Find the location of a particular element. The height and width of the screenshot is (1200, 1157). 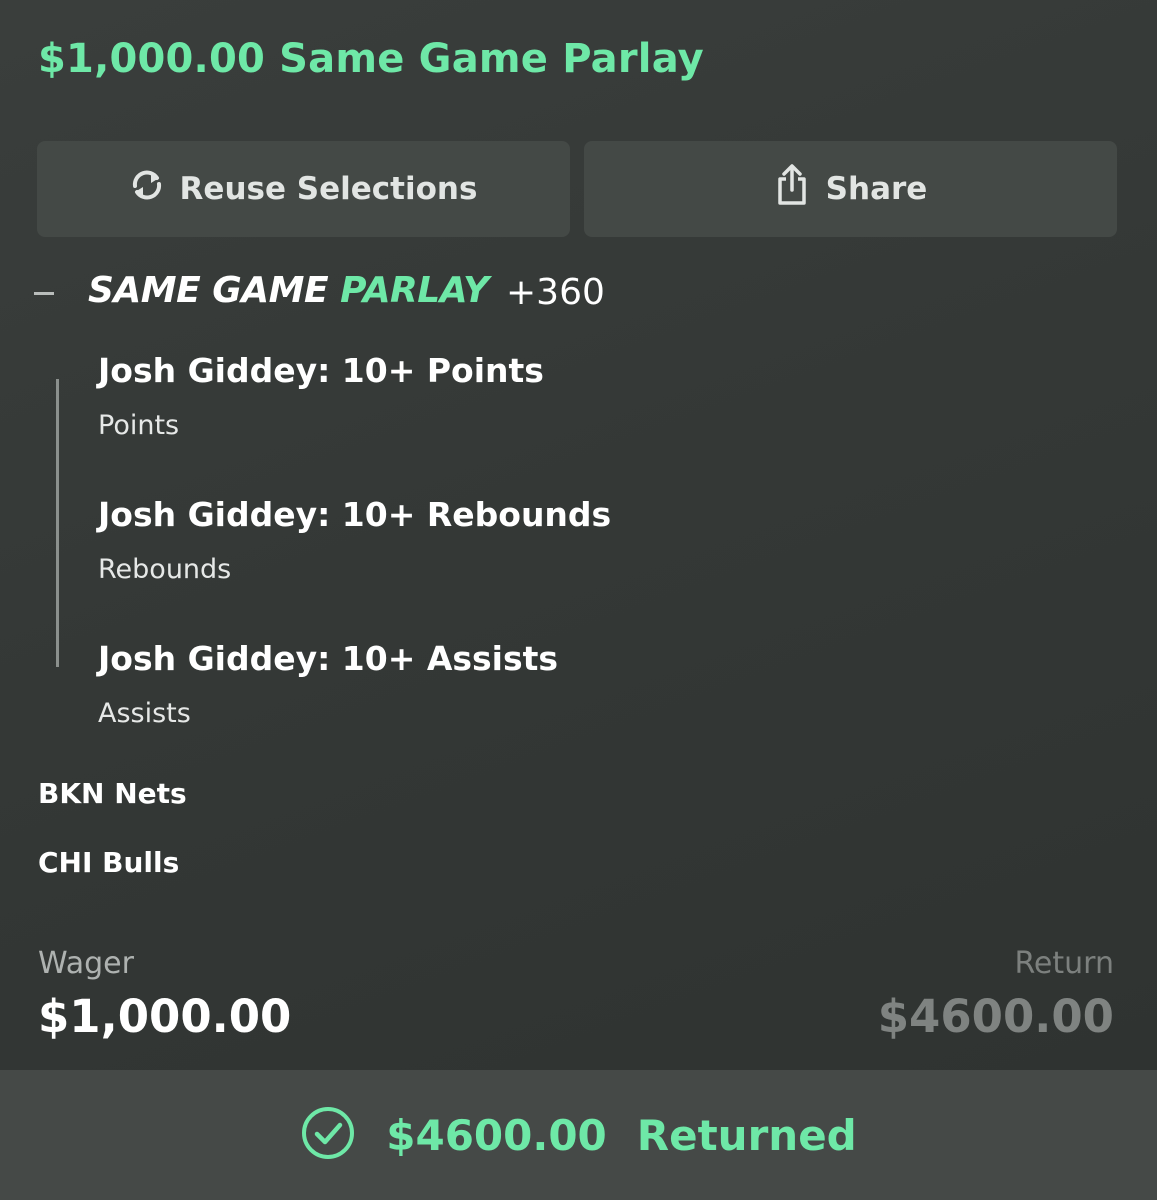

leg-title: Josh Giddey: 10+ Rebounds is located at coordinates (355, 514).